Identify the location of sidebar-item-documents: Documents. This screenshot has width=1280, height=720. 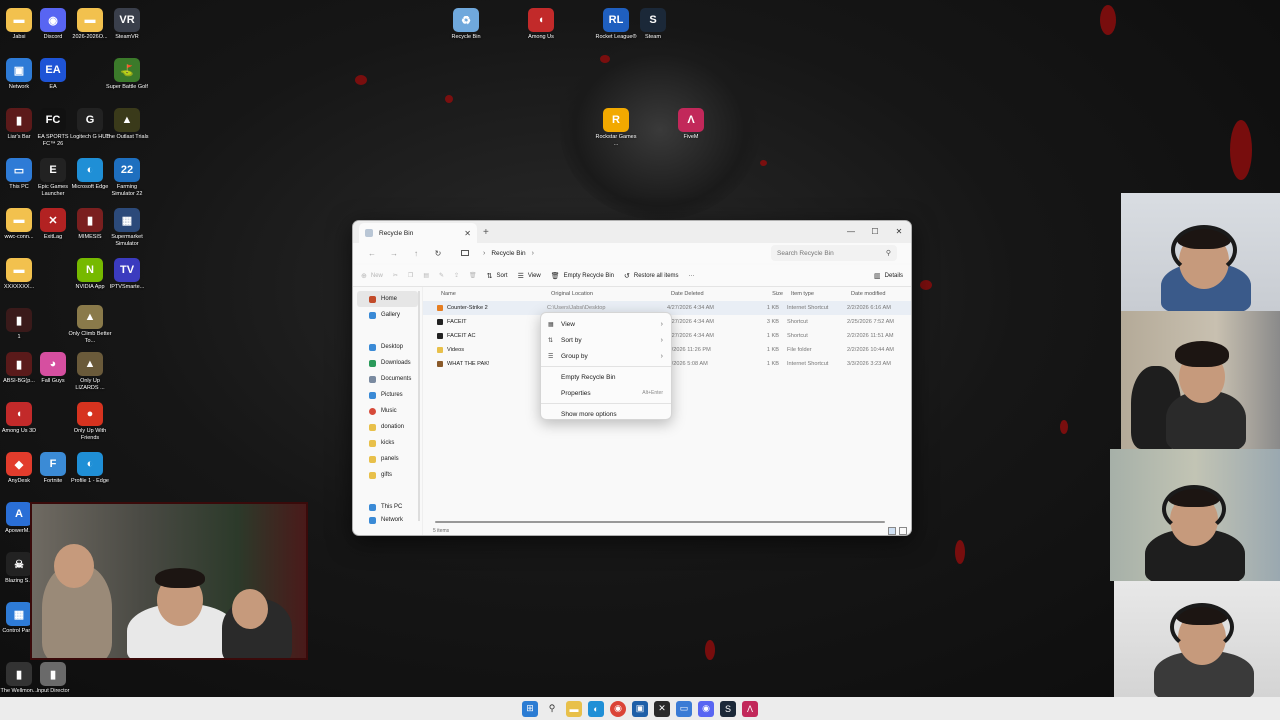
(387, 379).